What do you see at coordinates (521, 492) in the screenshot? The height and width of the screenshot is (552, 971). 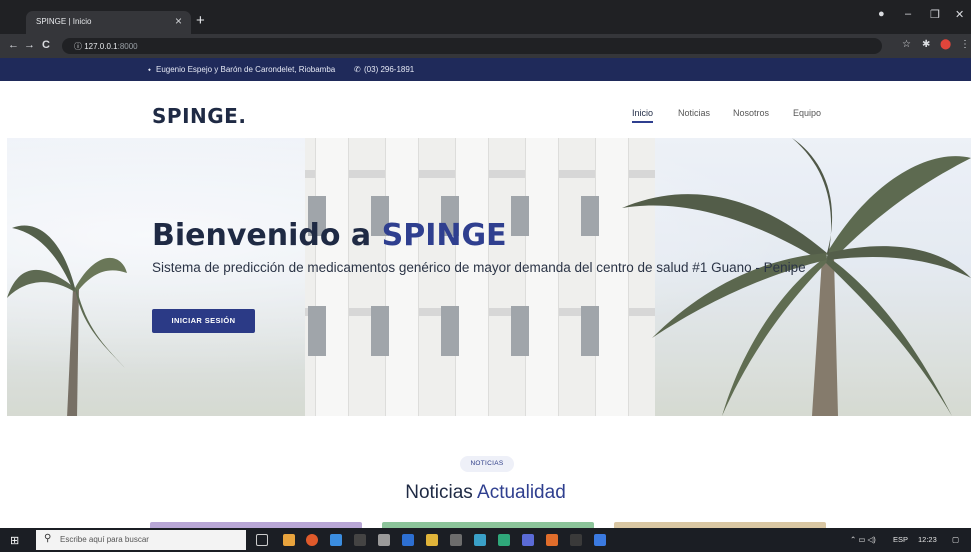 I see `section-title-accent: Actualidad` at bounding box center [521, 492].